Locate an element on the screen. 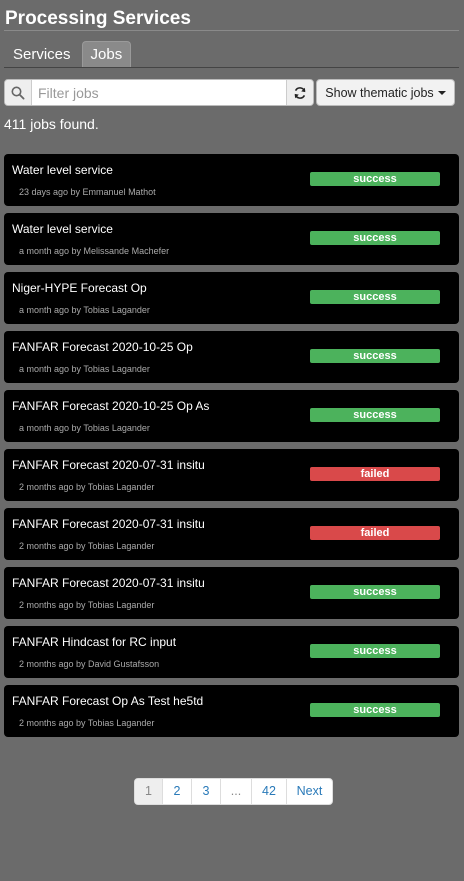  search-icon is located at coordinates (18, 92).